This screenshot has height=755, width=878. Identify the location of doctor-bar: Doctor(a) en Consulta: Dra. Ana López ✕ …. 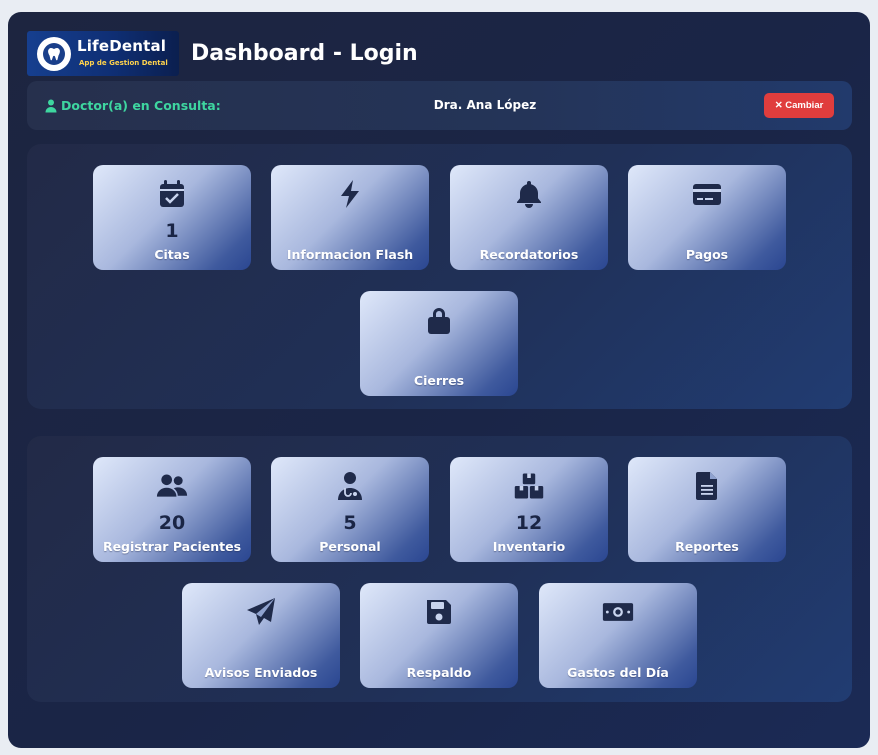
(439, 105).